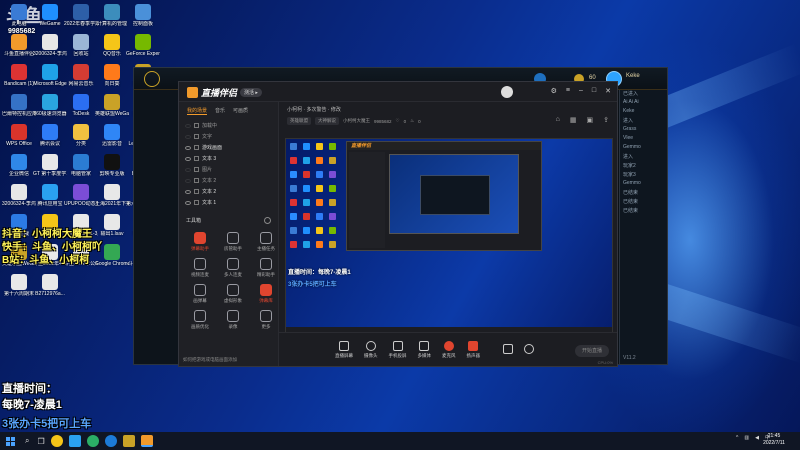  I want to click on desktop-icon: 迅雷影音, so click(112, 135).